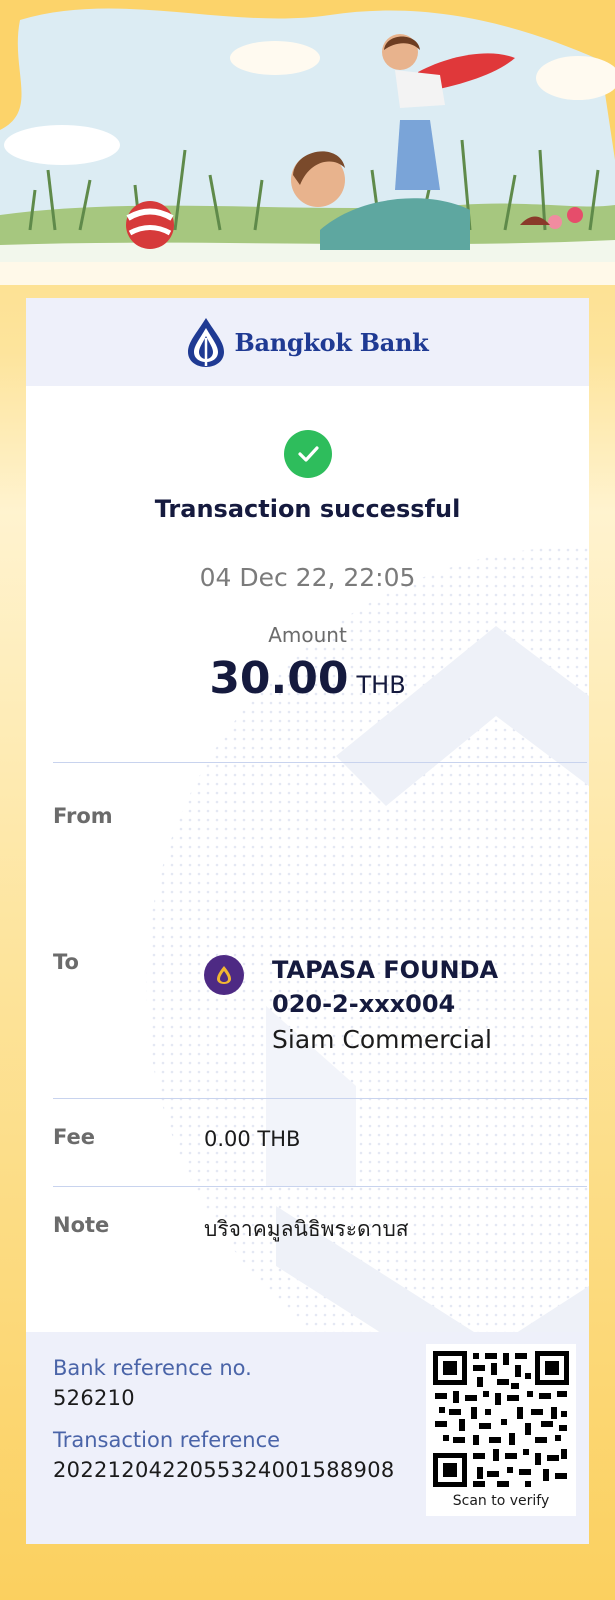 This screenshot has height=1600, width=615. I want to click on bank-logo: Bangkok Bank, so click(307, 342).